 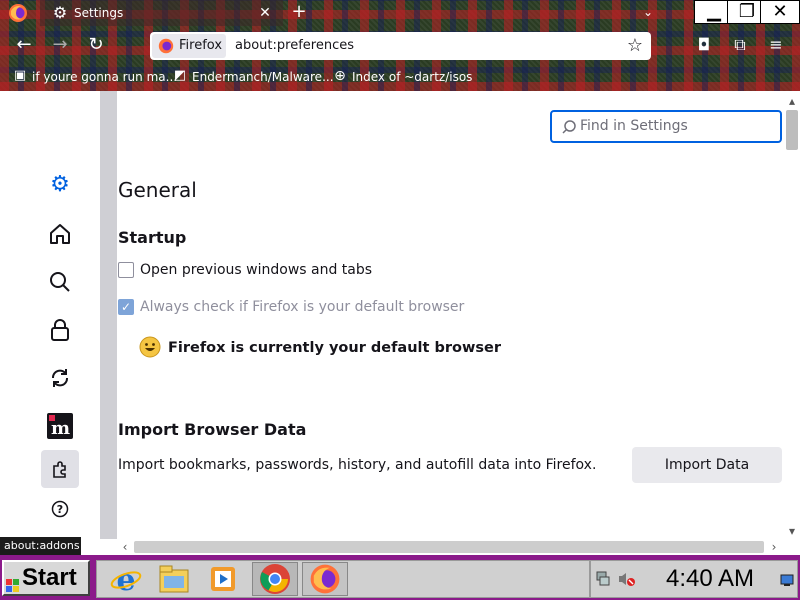 I want to click on globe-icon: ⊕, so click(x=340, y=76).